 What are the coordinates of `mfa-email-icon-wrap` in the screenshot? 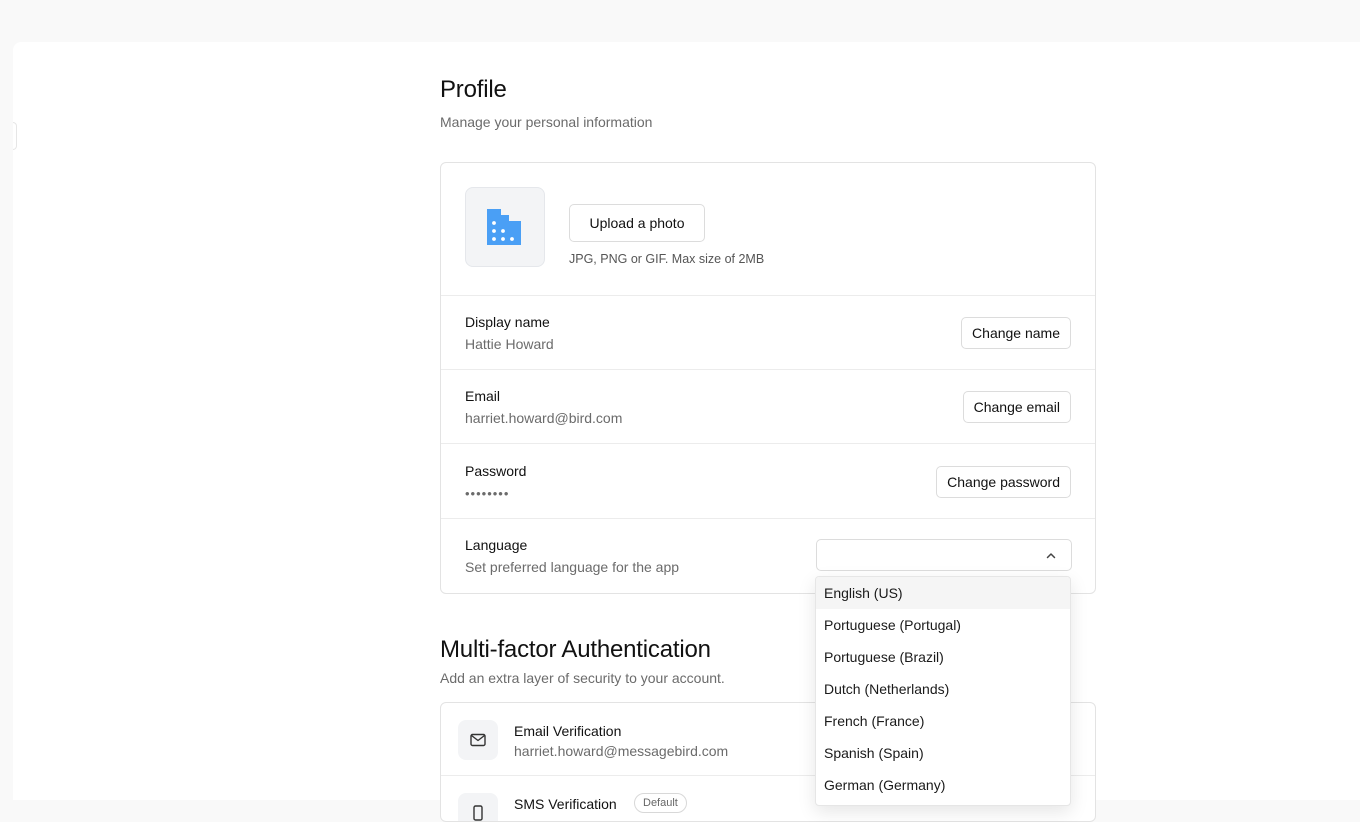 It's located at (478, 740).